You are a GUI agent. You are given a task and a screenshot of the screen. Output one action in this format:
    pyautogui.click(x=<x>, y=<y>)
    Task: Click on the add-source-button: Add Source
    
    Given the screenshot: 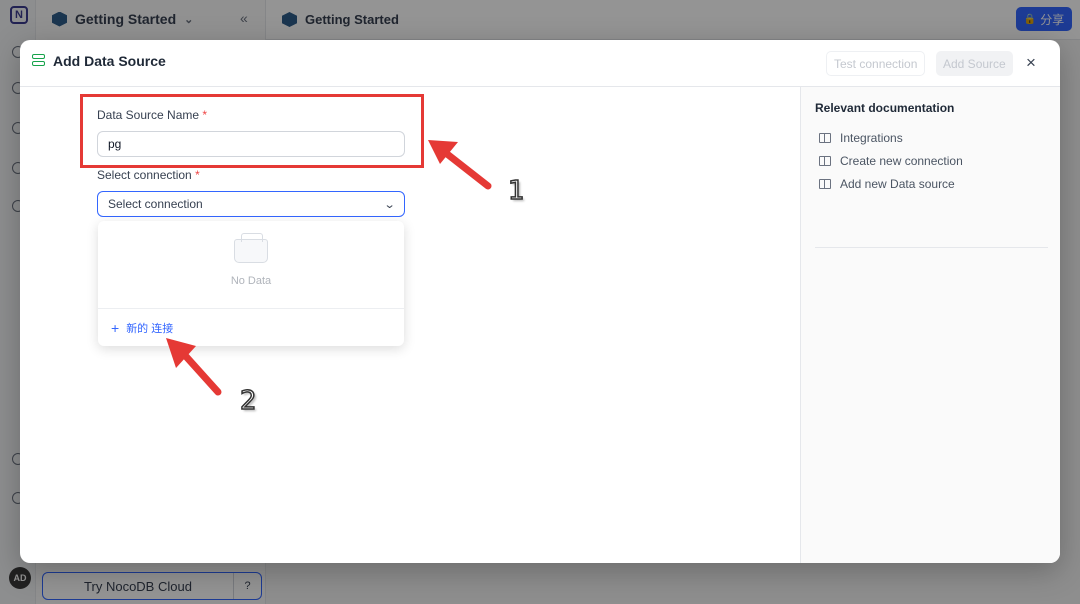 What is the action you would take?
    pyautogui.click(x=974, y=63)
    